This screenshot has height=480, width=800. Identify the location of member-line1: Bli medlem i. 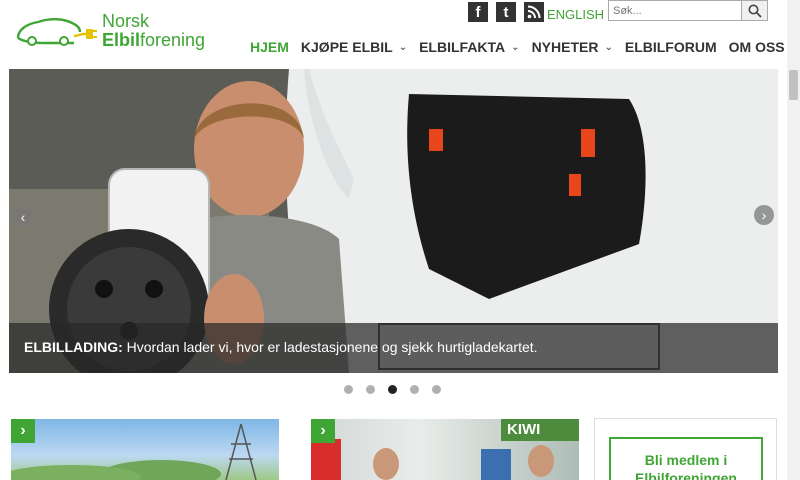
(686, 460).